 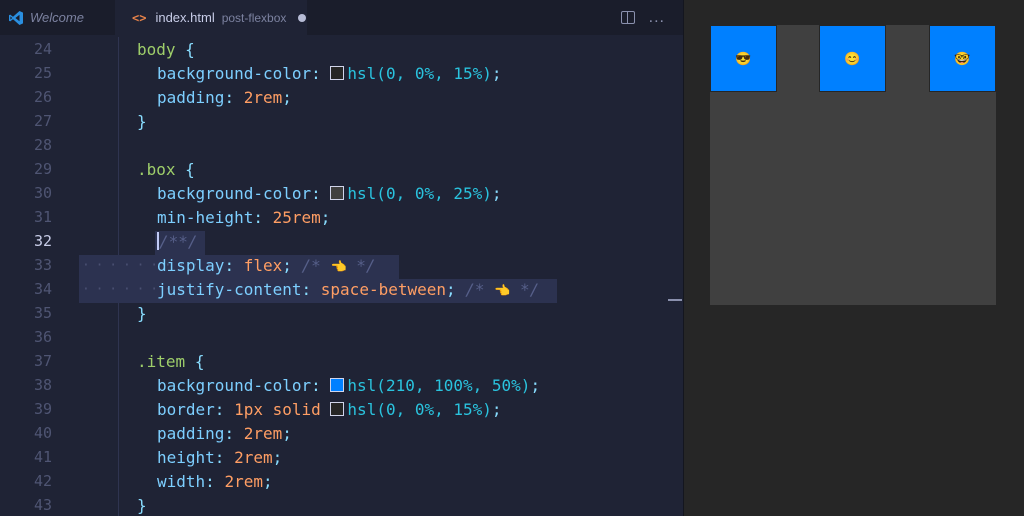 I want to click on line-number: 40, so click(x=42, y=433).